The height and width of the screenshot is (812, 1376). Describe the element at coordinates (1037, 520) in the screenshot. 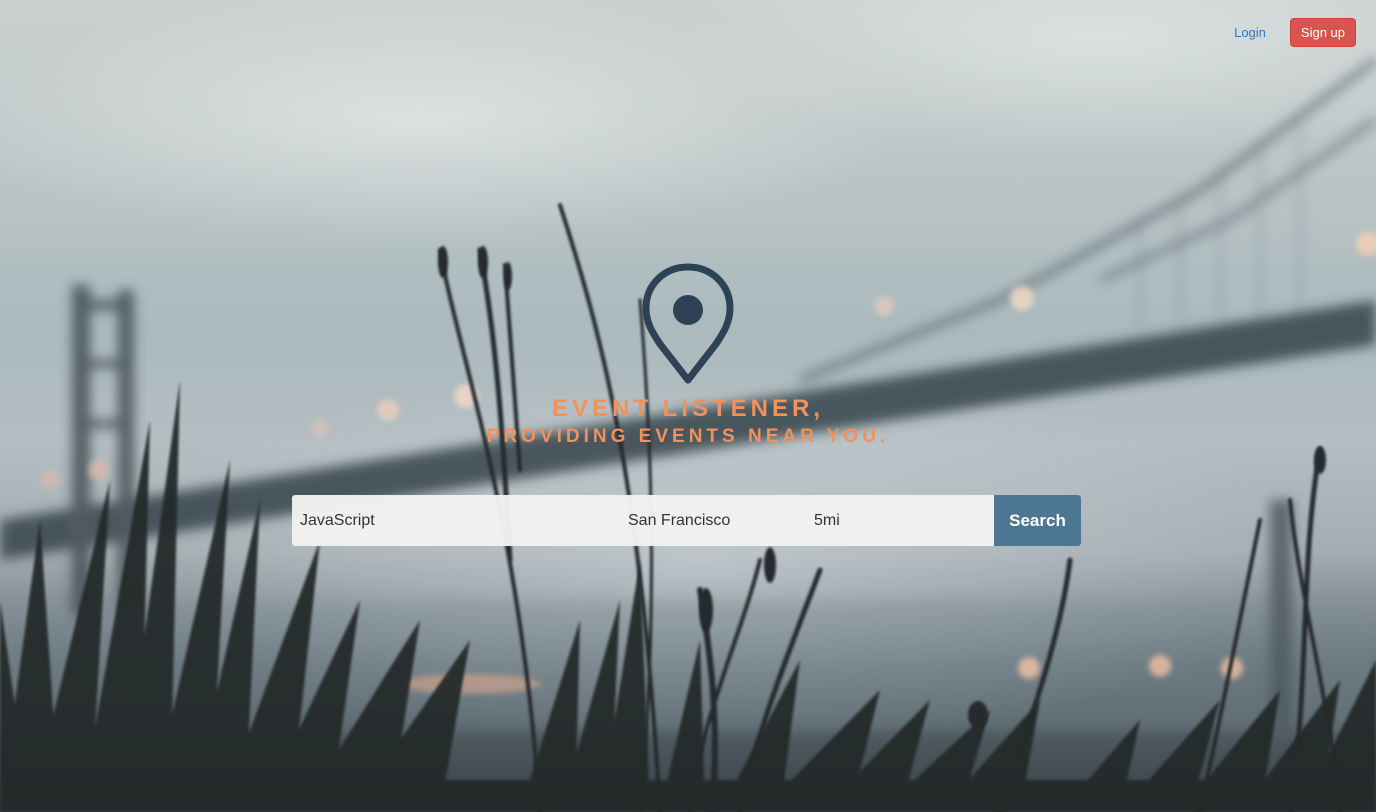

I see `search-button: Search` at that location.